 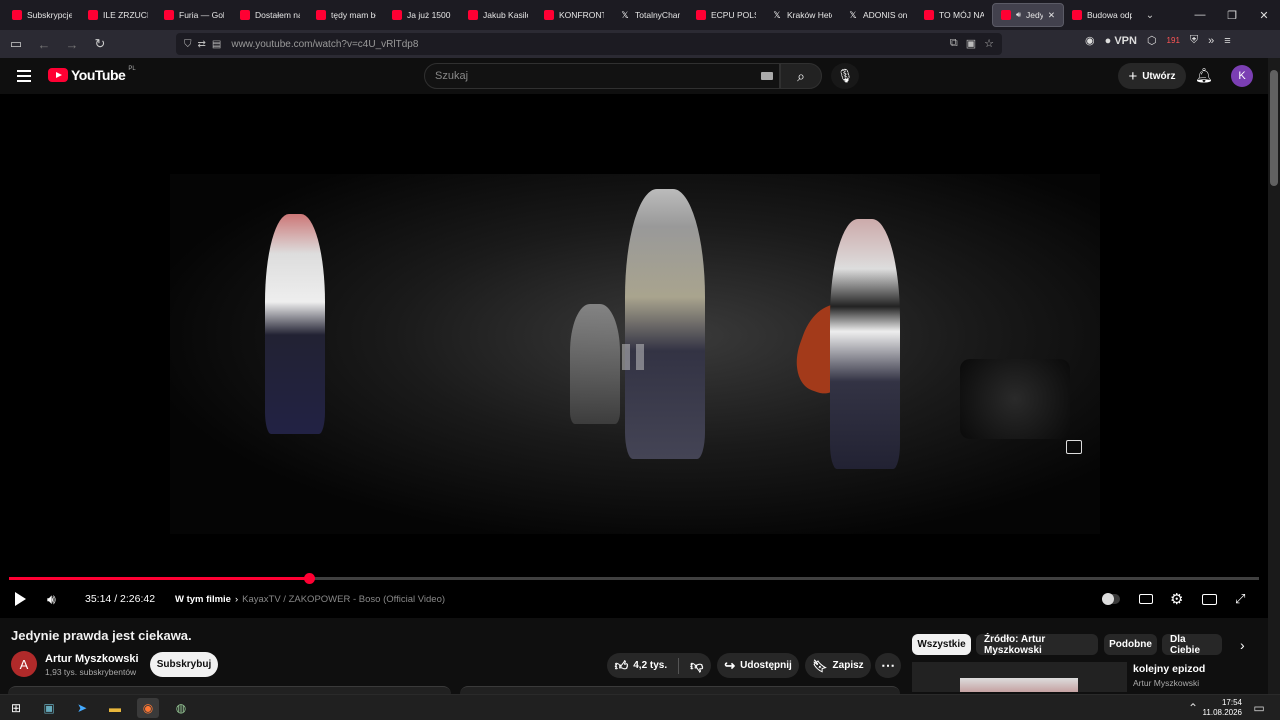 I want to click on filter-chip: Wszystkie, so click(x=941, y=644).